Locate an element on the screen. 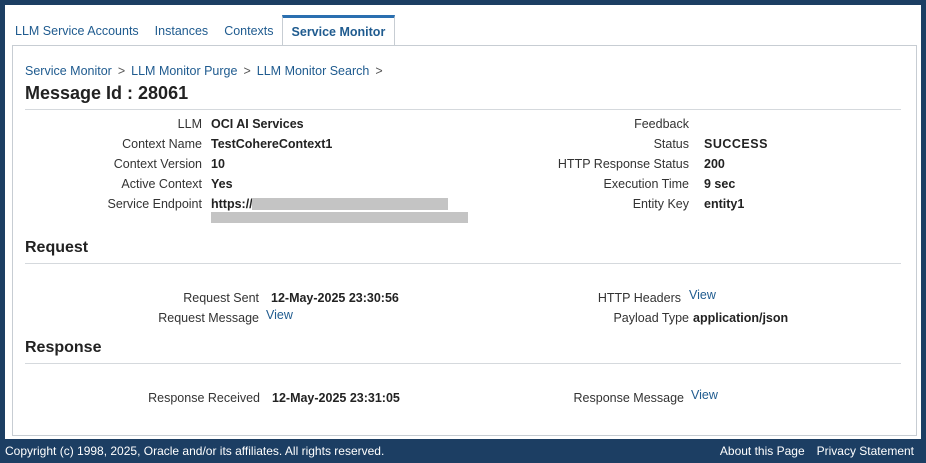 Image resolution: width=926 pixels, height=463 pixels. response-received-label: Response Received is located at coordinates (204, 398).